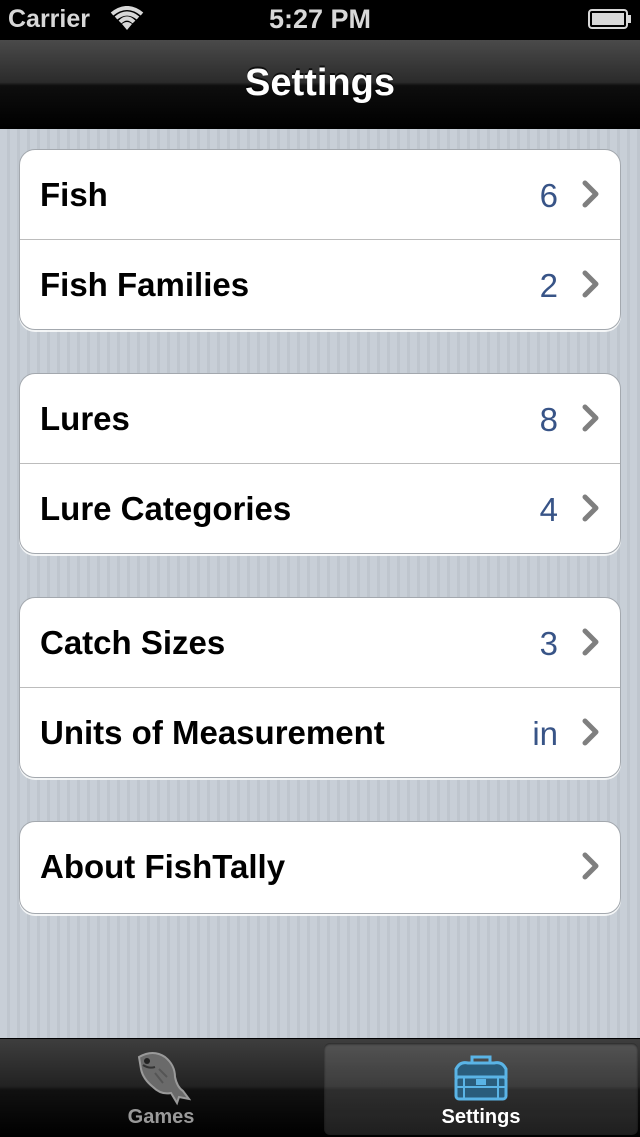 This screenshot has width=640, height=1137. I want to click on row-label: Lure Categories, so click(166, 508).